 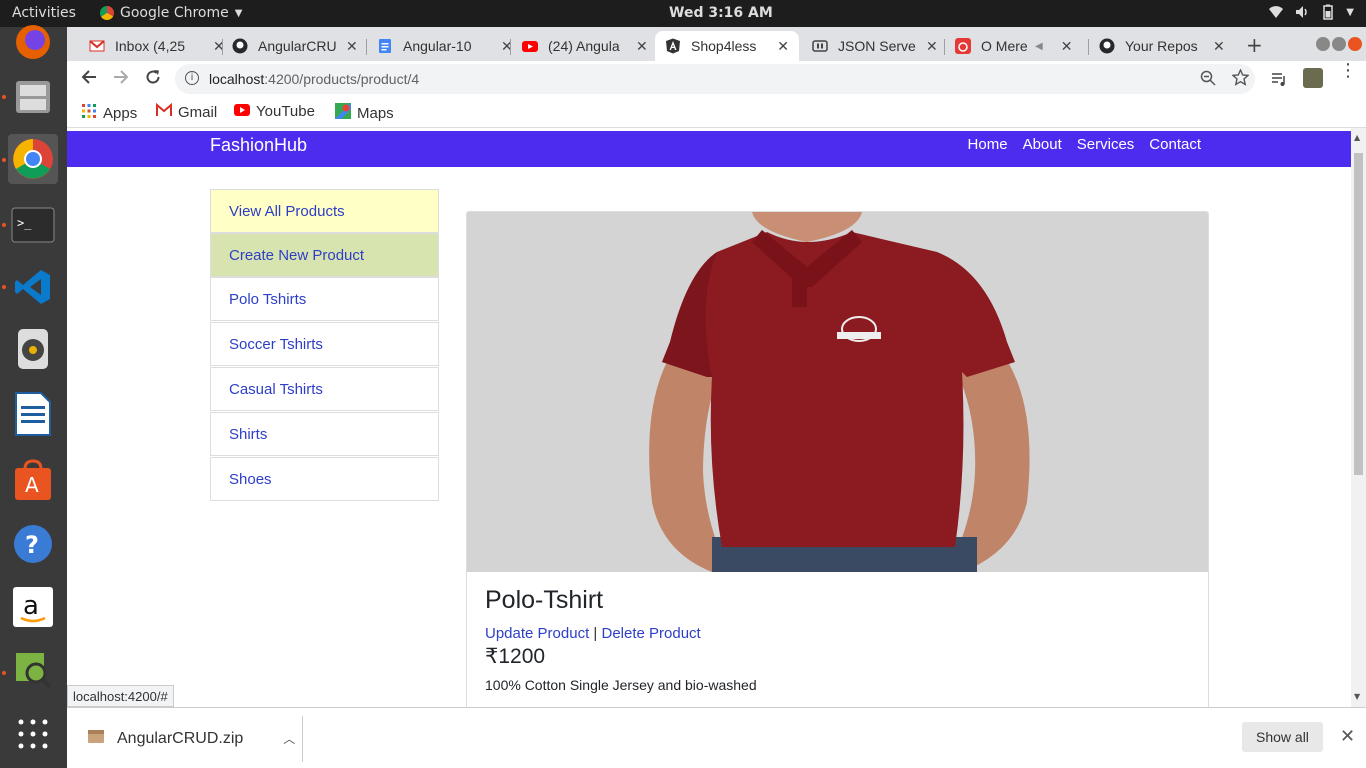 I want to click on app-menu: Google Chrome ▼, so click(x=171, y=13).